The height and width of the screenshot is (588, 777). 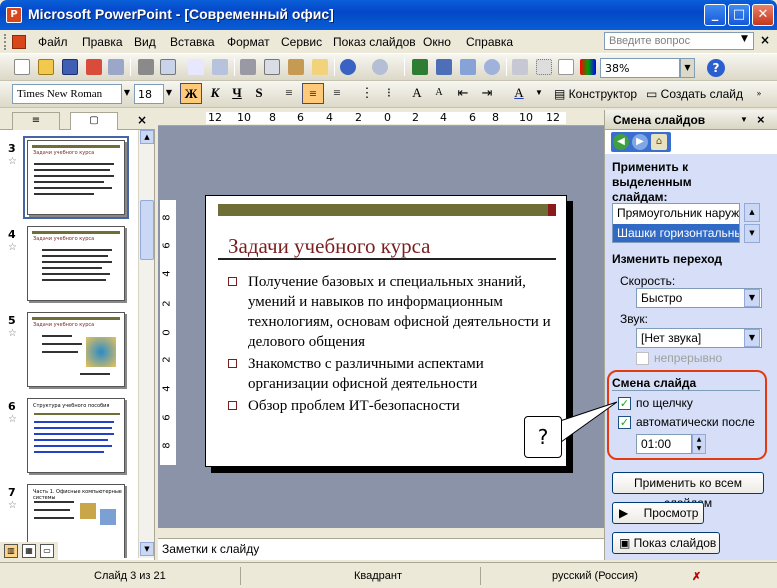 I want to click on decrease-font-icon: A, so click(x=439, y=93).